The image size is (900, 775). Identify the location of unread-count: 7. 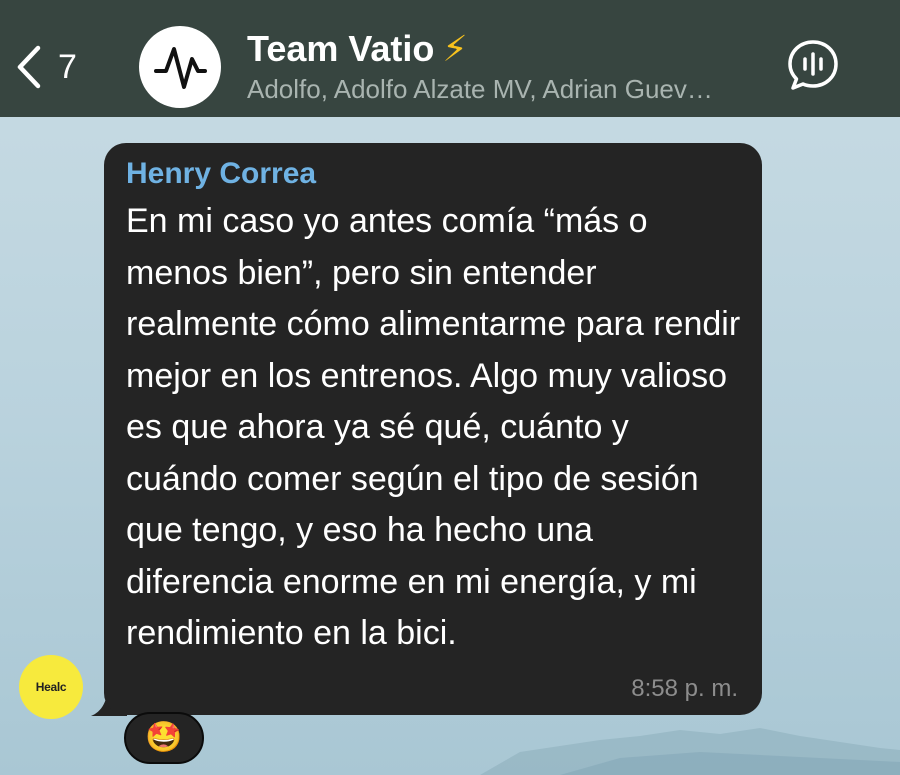
(67, 67).